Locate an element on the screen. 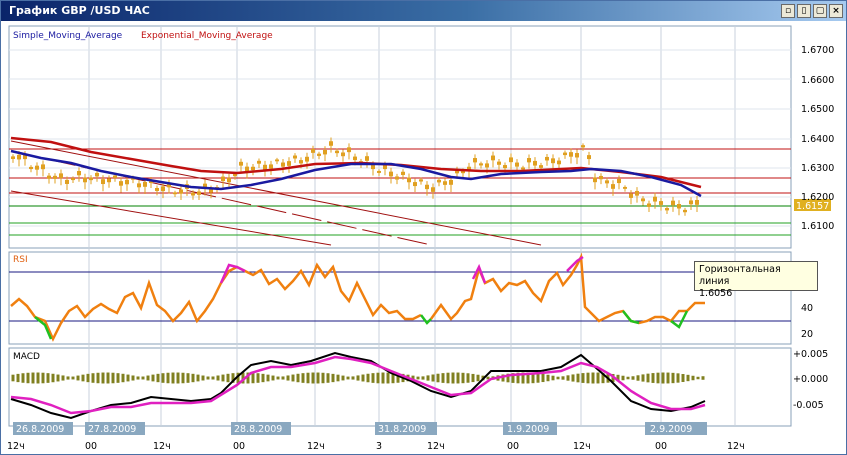 This screenshot has height=455, width=847. title-bar: График GBP /USD ЧАС ▫ ▯ ▢ × is located at coordinates (423, 11).